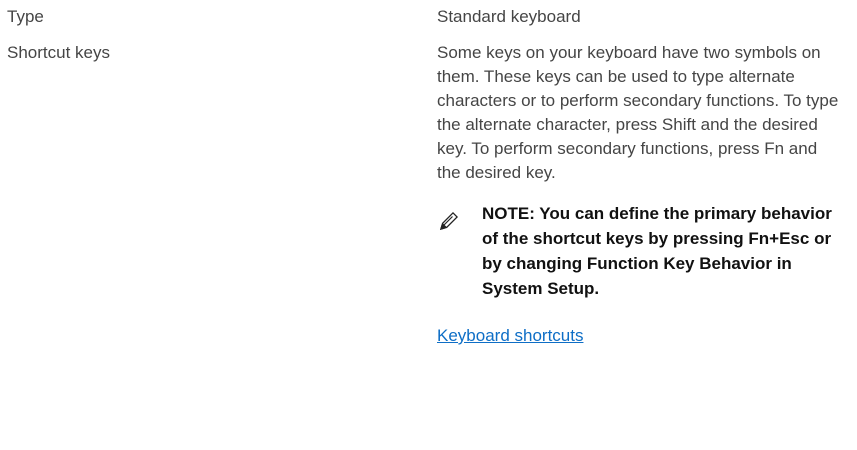 The image size is (857, 450). What do you see at coordinates (510, 336) in the screenshot?
I see `keyboard-shortcuts-link: Keyboard shortcuts` at bounding box center [510, 336].